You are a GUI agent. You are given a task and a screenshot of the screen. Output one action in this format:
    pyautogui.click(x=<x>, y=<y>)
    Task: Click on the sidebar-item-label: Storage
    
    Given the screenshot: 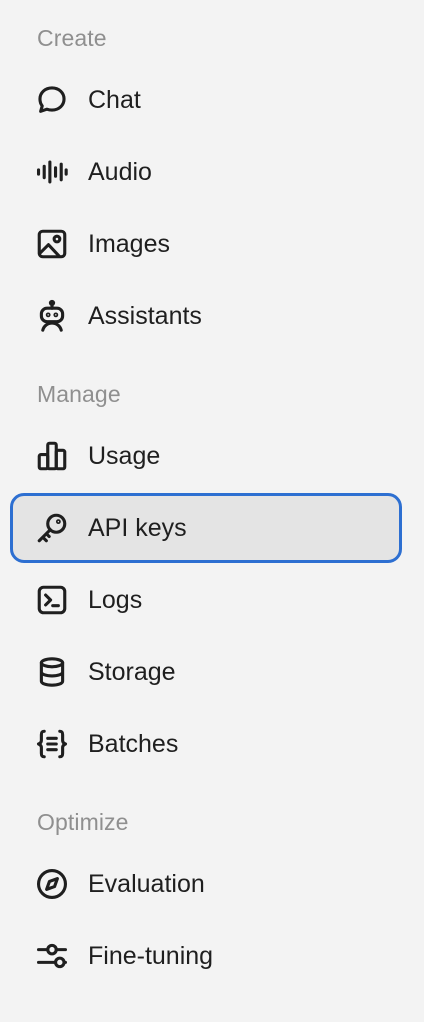 What is the action you would take?
    pyautogui.click(x=132, y=672)
    